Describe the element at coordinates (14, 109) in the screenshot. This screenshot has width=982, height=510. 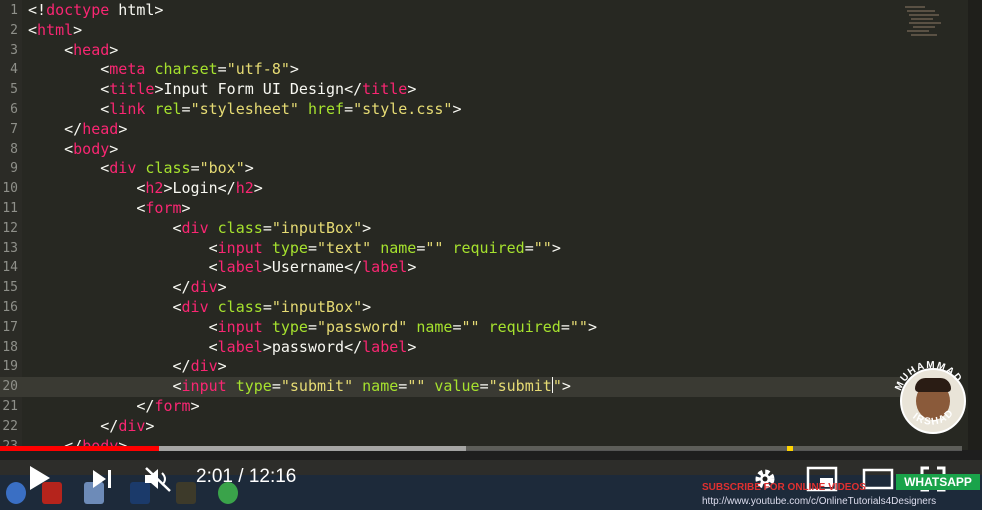
I see `line-number: 6` at that location.